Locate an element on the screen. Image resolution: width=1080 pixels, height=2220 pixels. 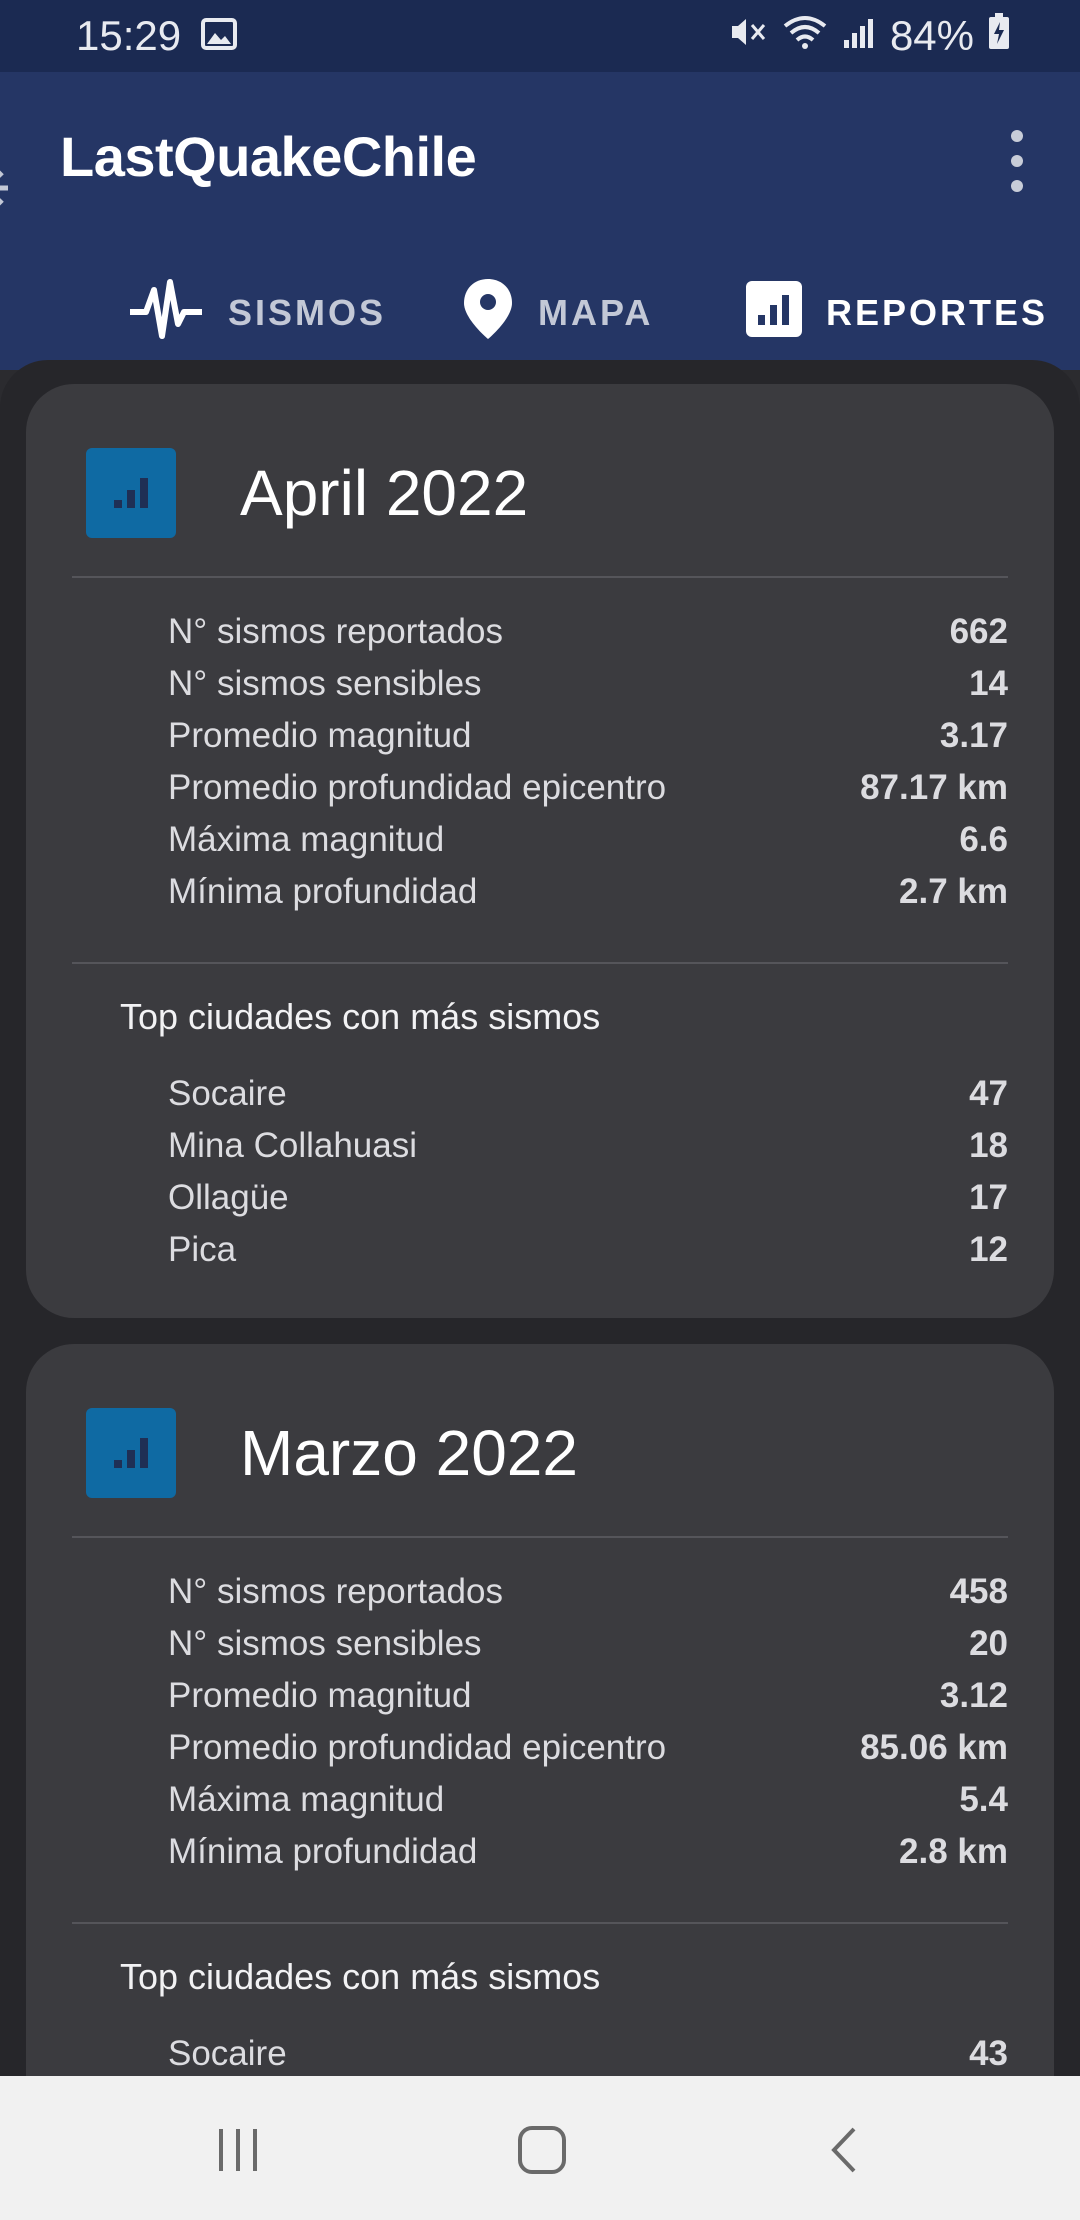
tab-sismos: SISMOS is located at coordinates (257, 313).